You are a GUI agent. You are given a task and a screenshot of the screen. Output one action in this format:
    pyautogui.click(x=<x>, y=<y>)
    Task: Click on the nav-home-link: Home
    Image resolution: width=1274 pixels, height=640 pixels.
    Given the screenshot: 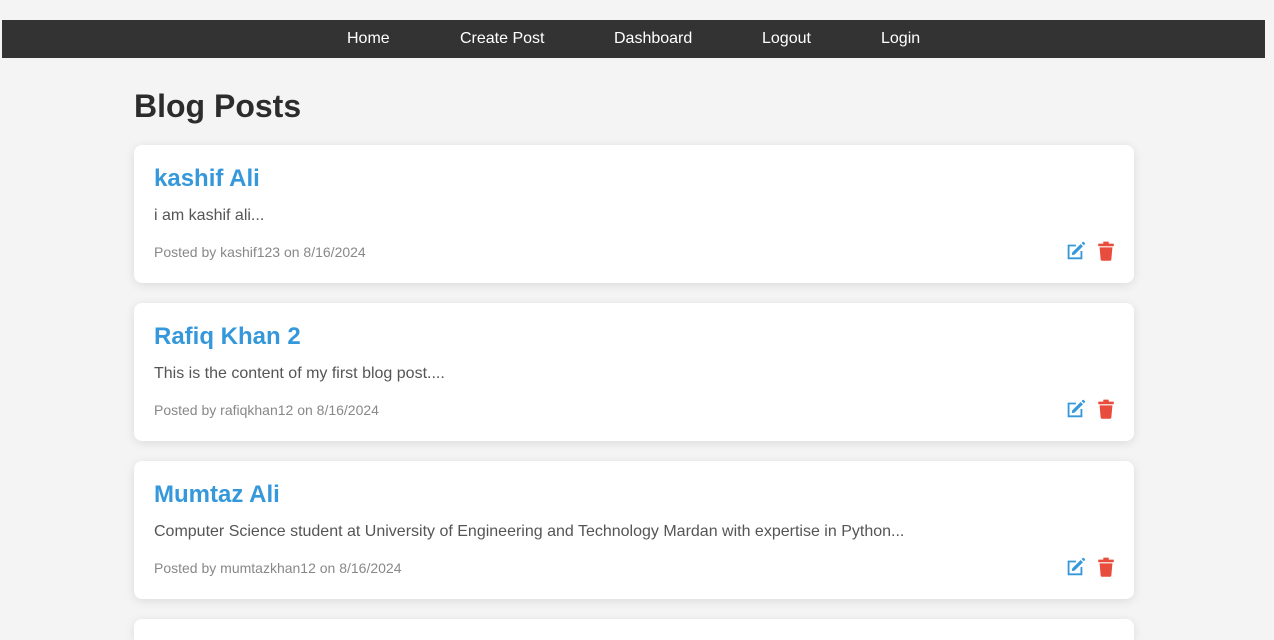 What is the action you would take?
    pyautogui.click(x=368, y=39)
    